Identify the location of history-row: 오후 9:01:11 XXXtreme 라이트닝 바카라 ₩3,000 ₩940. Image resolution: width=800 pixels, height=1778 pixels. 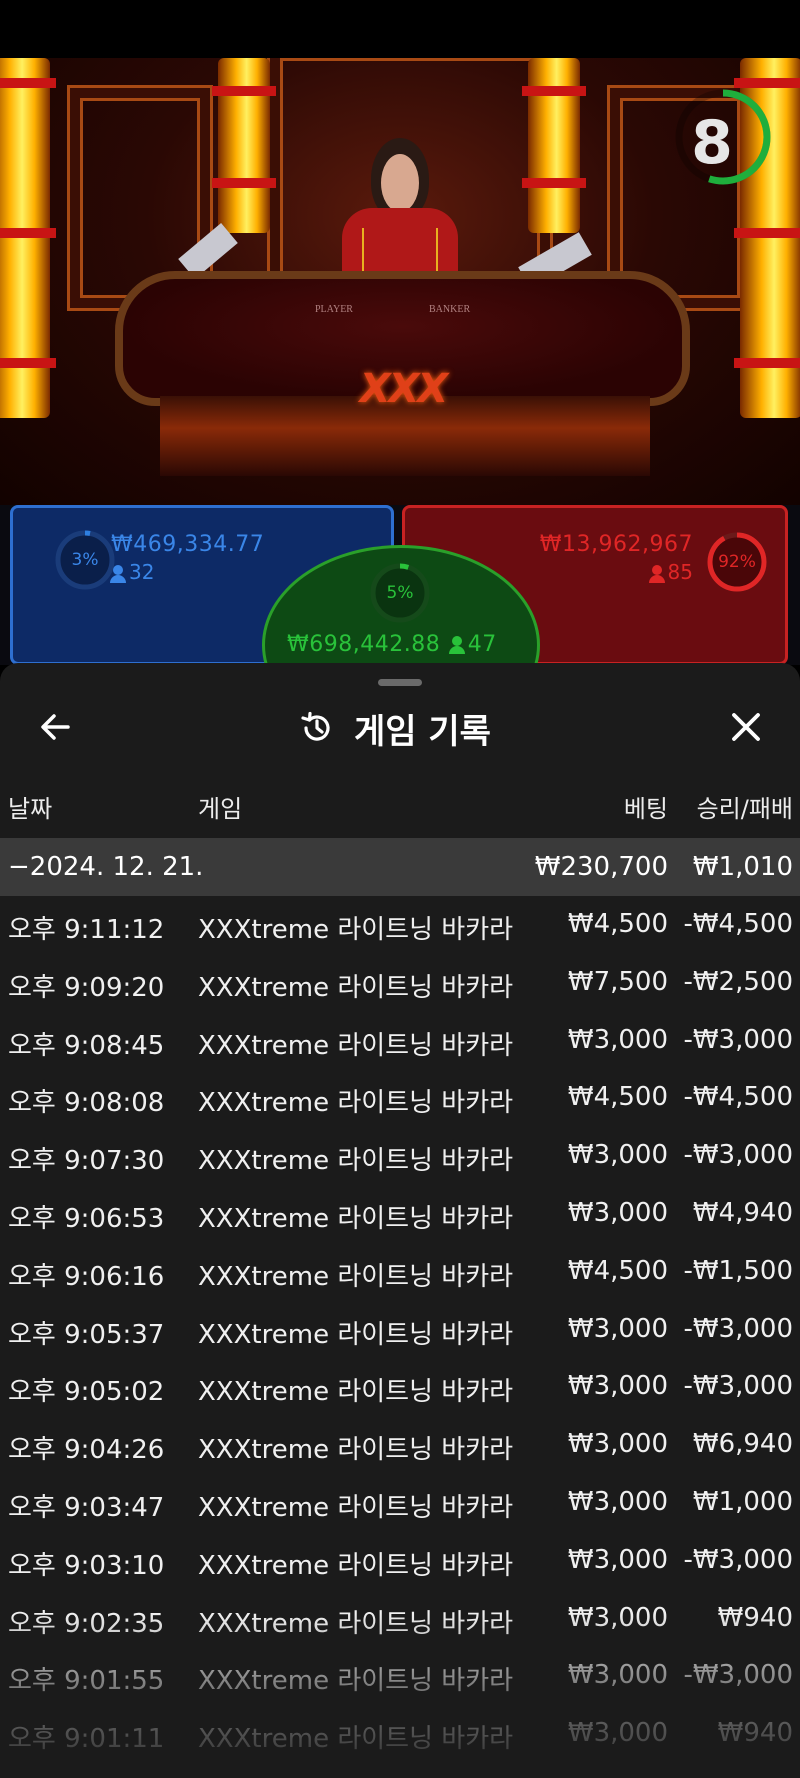
(400, 1734).